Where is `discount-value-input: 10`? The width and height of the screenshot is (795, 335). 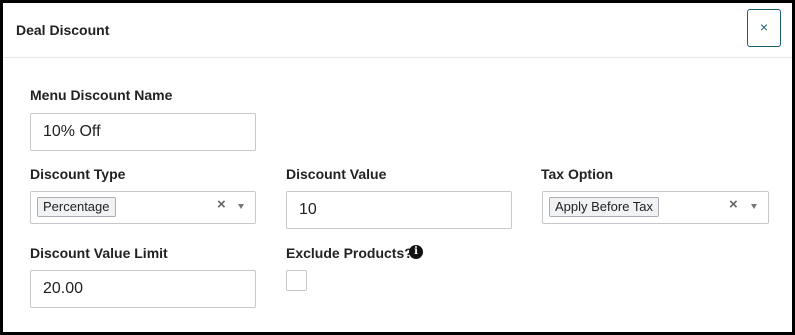 discount-value-input: 10 is located at coordinates (399, 210).